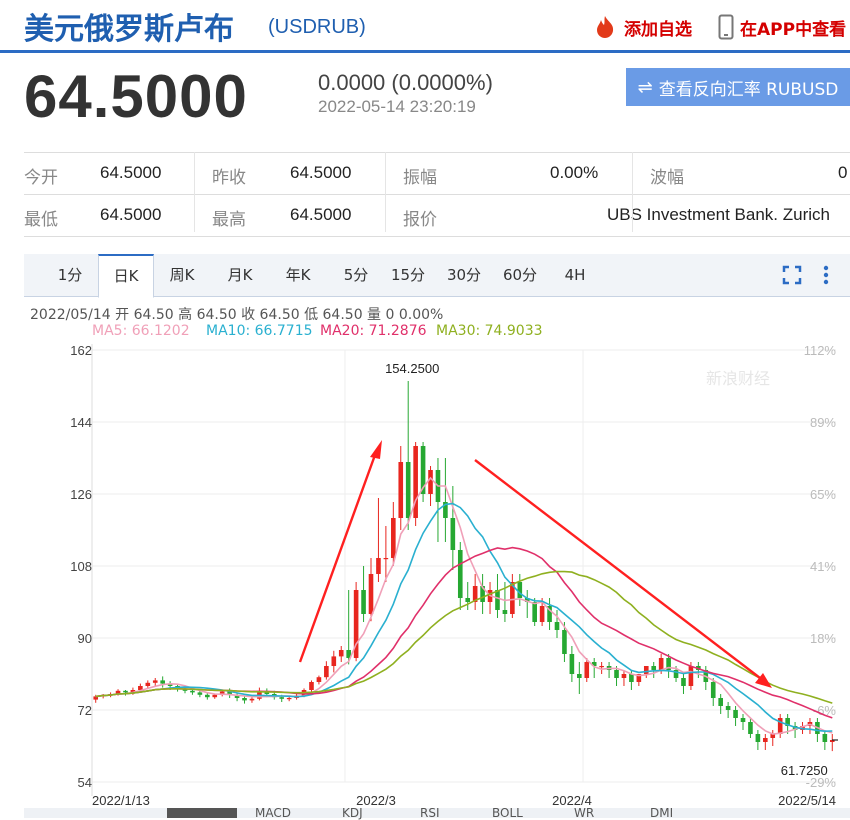 The image size is (850, 820). I want to click on amplitude-label: 振幅, so click(420, 178).